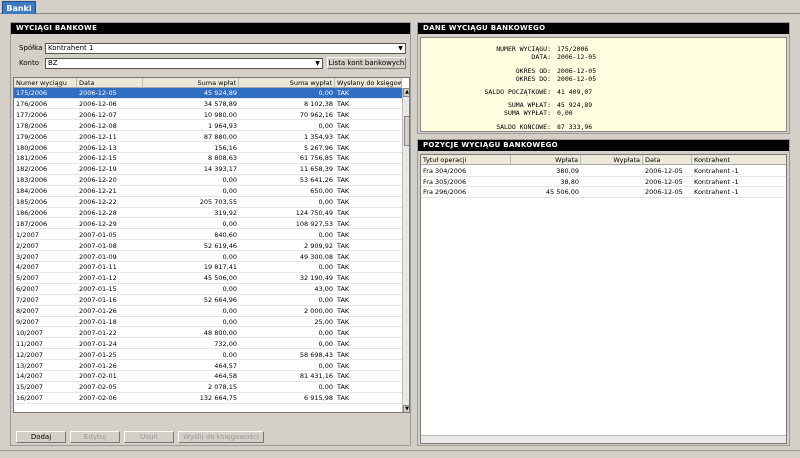 Image resolution: width=800 pixels, height=458 pixels. What do you see at coordinates (41, 437) in the screenshot?
I see `add-button: Dodaj` at bounding box center [41, 437].